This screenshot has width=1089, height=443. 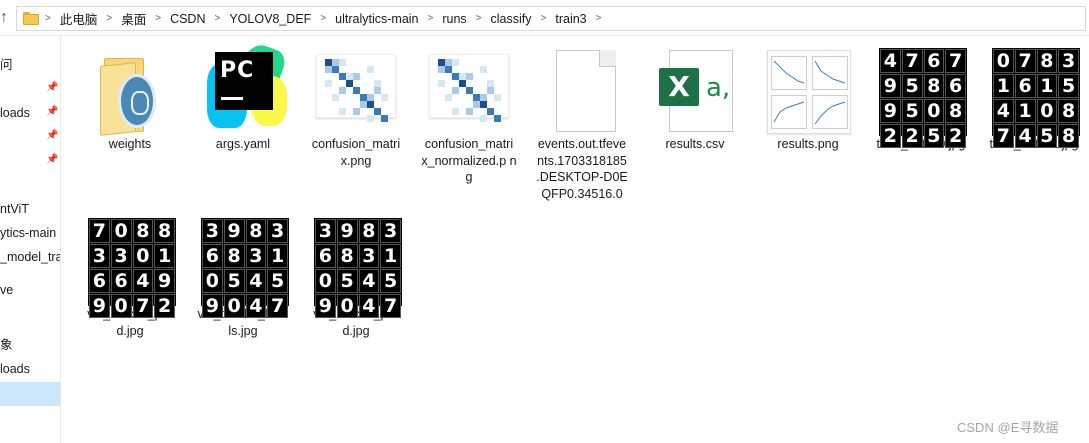 What do you see at coordinates (376, 19) in the screenshot?
I see `crumb-ultralytics-main: ultralytics-main` at bounding box center [376, 19].